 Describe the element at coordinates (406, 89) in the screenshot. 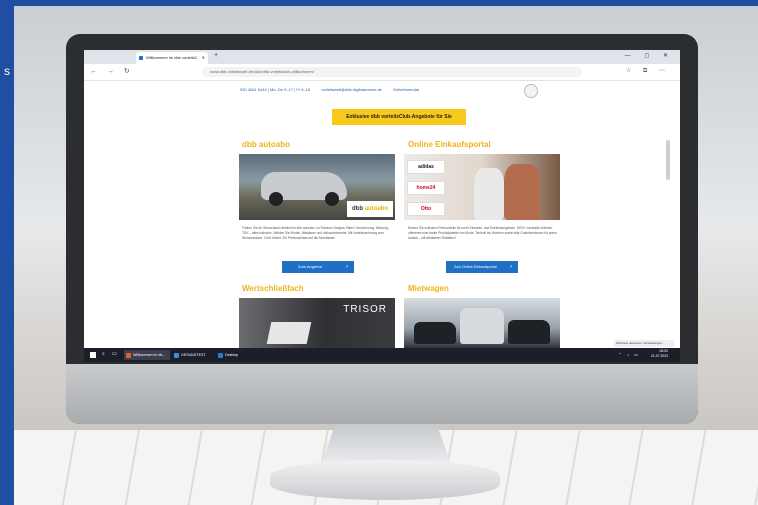

I see `info-link: Onlineformular` at that location.